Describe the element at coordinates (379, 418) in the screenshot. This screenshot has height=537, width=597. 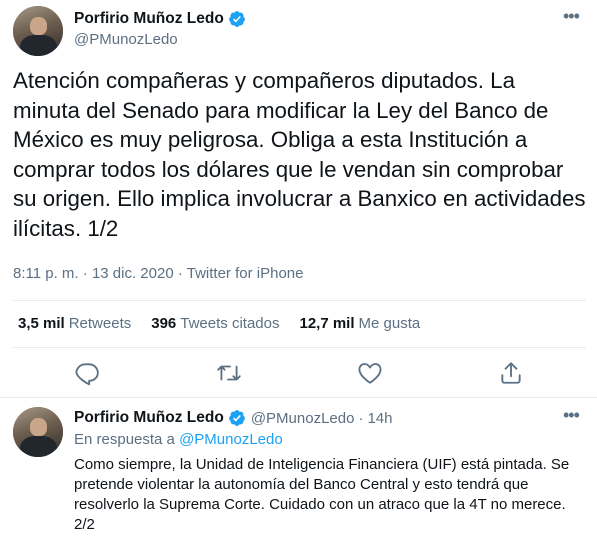
I see `reply-age: 14h` at that location.